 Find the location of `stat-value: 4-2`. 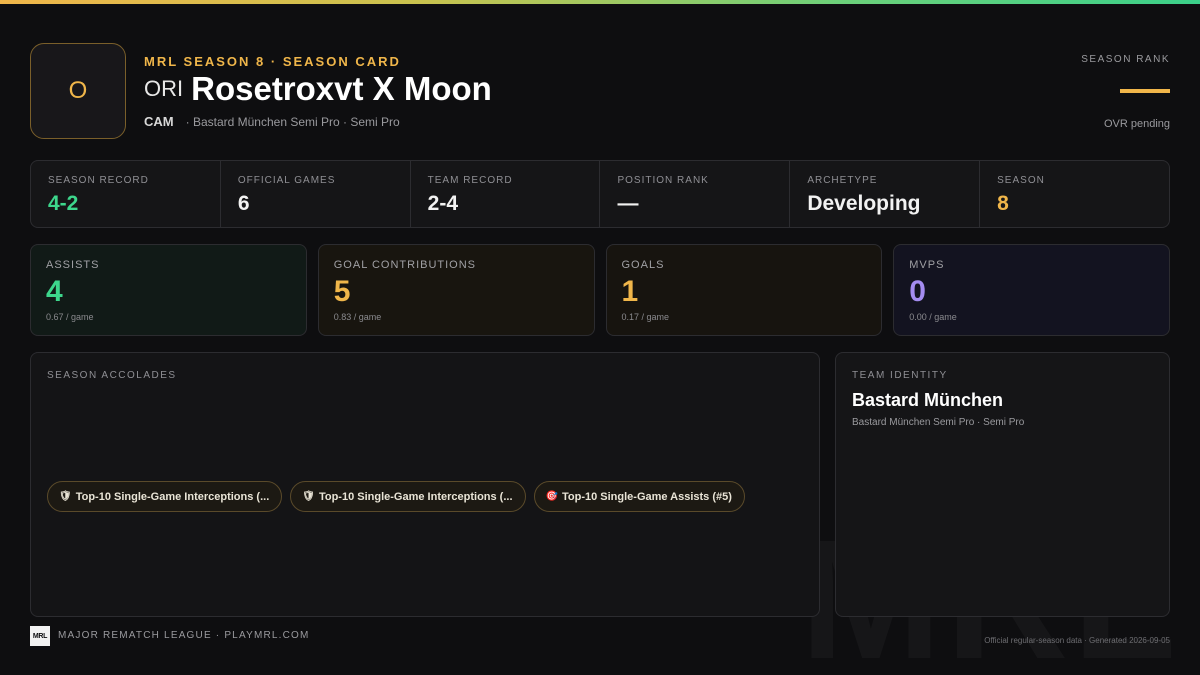

stat-value: 4-2 is located at coordinates (63, 203).